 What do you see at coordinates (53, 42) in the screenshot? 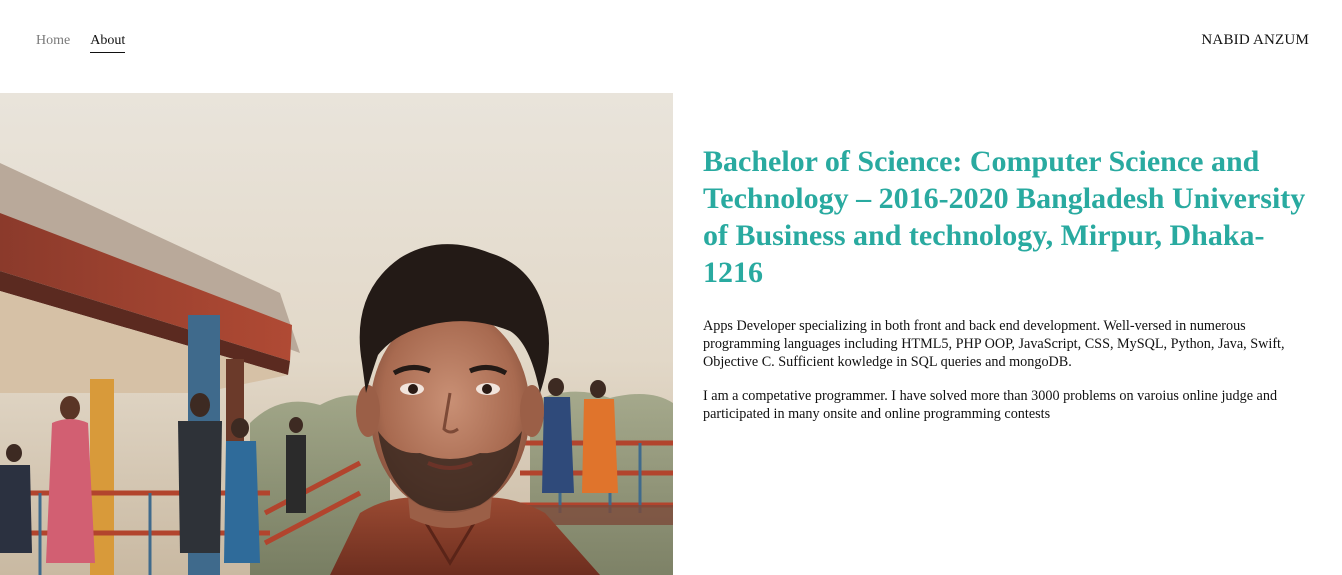
I see `nav-home-link: Home` at bounding box center [53, 42].